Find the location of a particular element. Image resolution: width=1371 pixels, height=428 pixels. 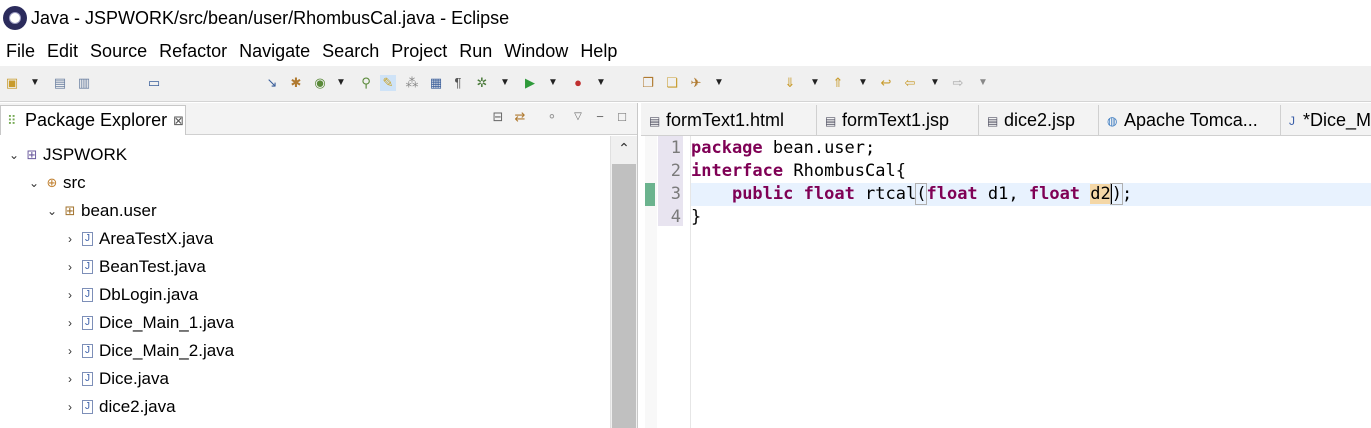

external-tools-dropdown-icon: ▼ is located at coordinates (601, 83).